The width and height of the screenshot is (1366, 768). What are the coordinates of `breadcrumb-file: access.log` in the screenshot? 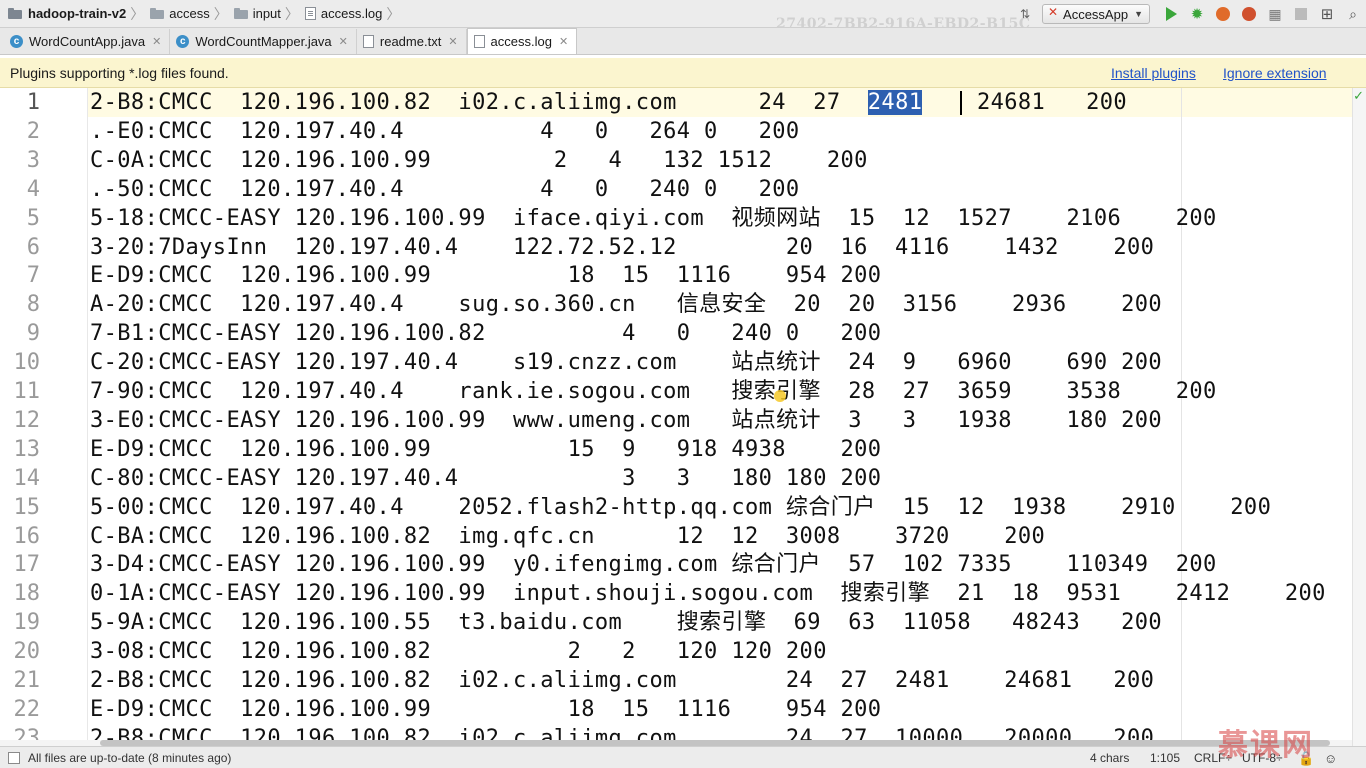 It's located at (343, 14).